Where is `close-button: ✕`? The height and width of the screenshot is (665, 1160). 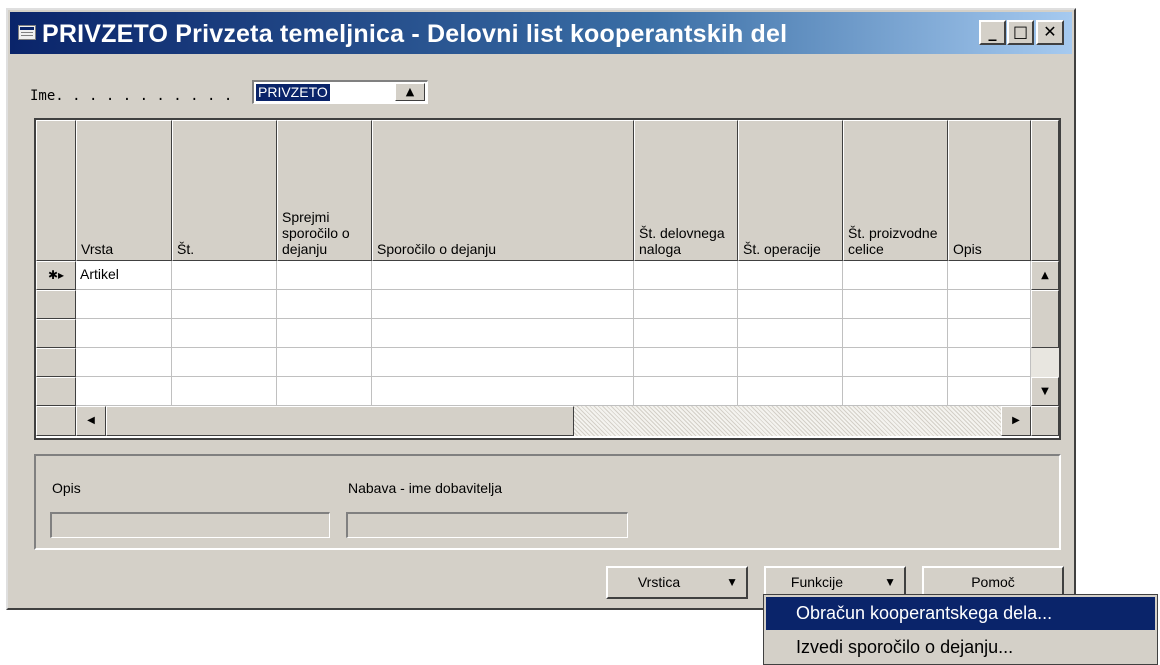 close-button: ✕ is located at coordinates (1050, 32).